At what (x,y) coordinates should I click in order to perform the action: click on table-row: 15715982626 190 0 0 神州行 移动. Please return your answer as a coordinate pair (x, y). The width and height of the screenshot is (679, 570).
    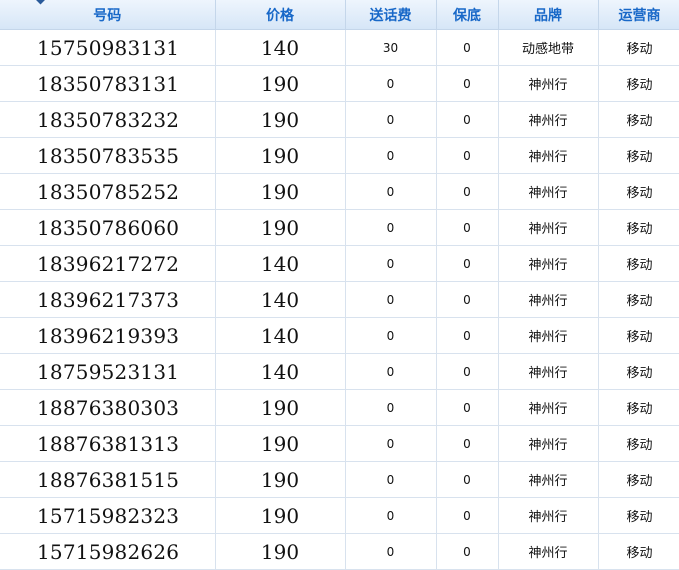
    Looking at the image, I should click on (339, 551).